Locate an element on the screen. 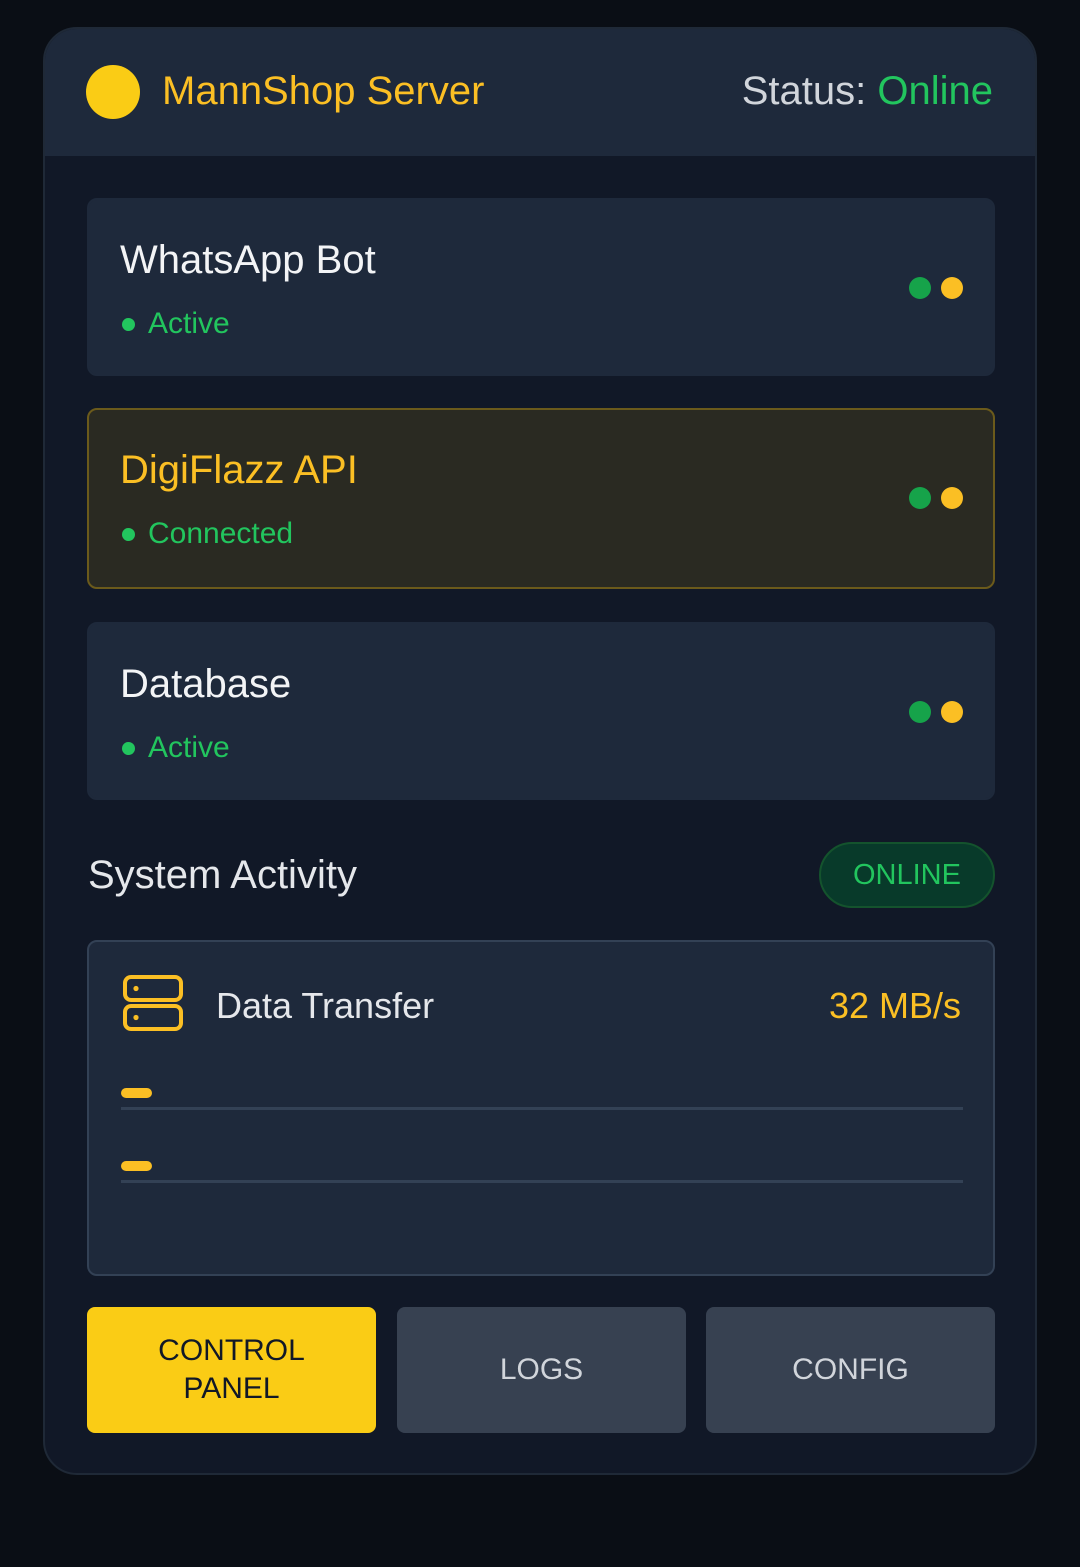 This screenshot has width=1080, height=1567. system-activity-title: System Activity is located at coordinates (222, 875).